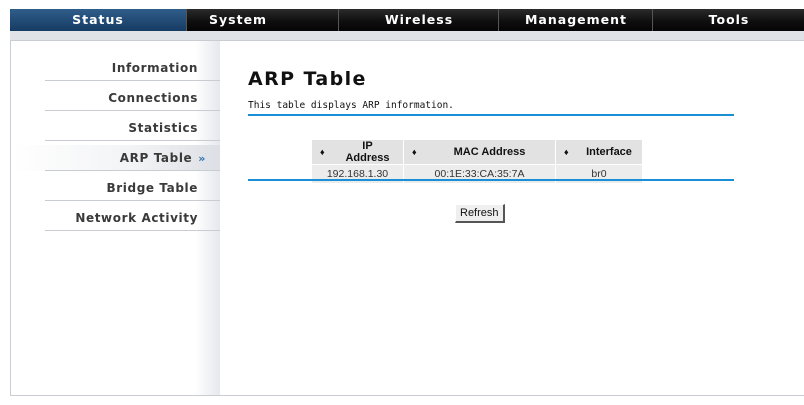 This screenshot has height=405, width=804. What do you see at coordinates (491, 115) in the screenshot?
I see `title-divider` at bounding box center [491, 115].